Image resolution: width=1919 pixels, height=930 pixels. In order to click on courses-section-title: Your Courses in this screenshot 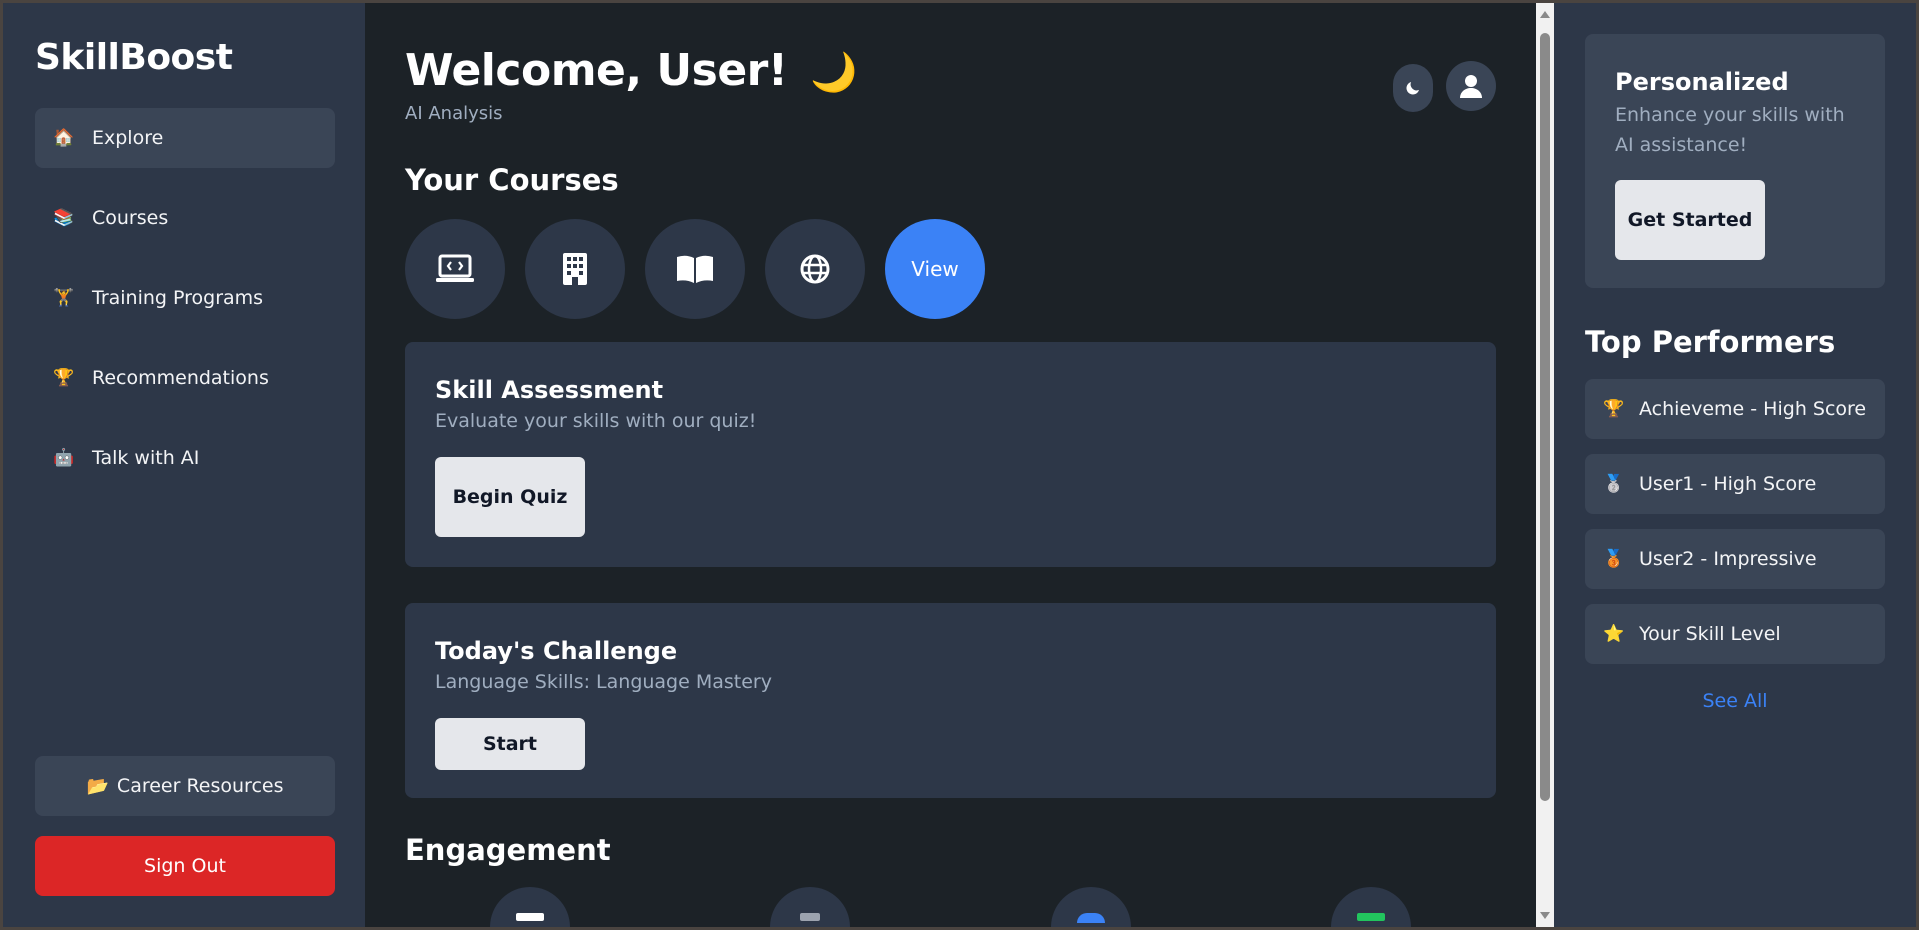, I will do `click(512, 180)`.